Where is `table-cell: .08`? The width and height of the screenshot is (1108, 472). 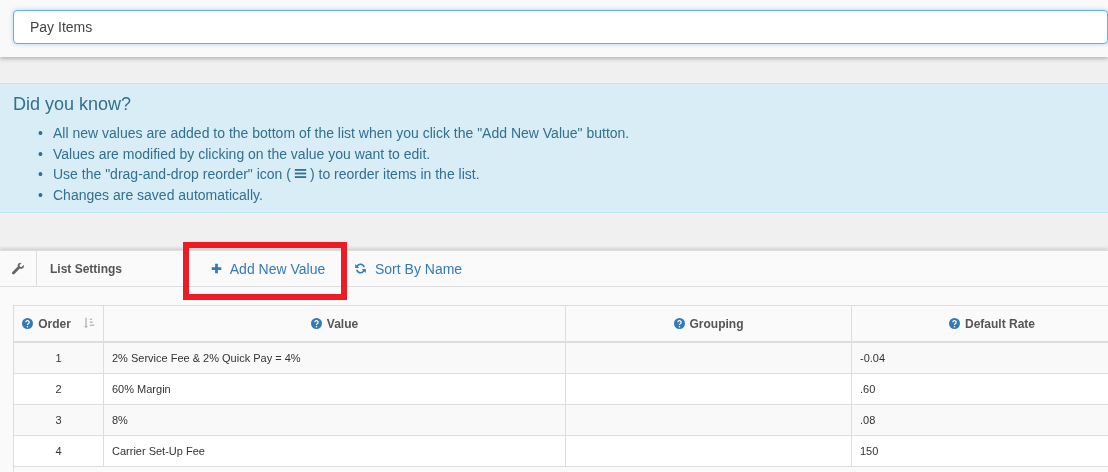
table-cell: .08 is located at coordinates (979, 419).